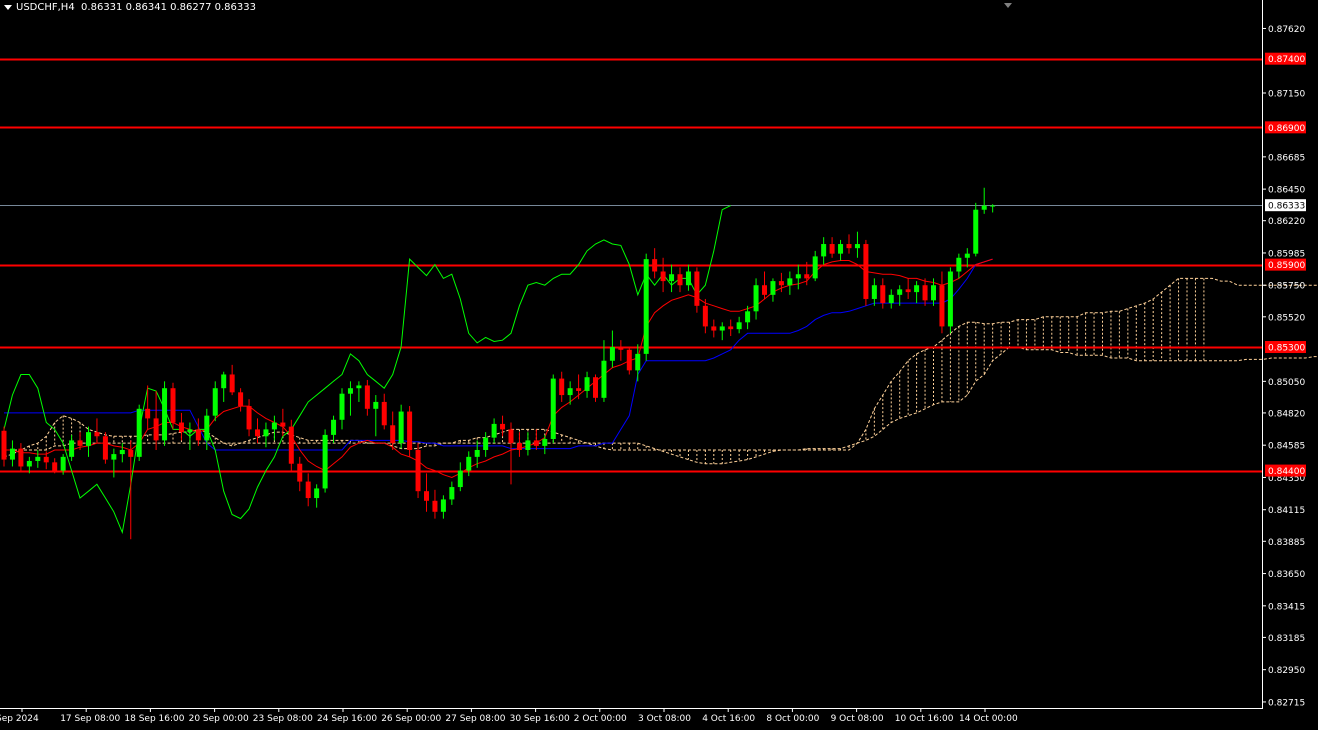 Image resolution: width=1318 pixels, height=730 pixels. I want to click on price-tick-label: 0.83885, so click(1286, 543).